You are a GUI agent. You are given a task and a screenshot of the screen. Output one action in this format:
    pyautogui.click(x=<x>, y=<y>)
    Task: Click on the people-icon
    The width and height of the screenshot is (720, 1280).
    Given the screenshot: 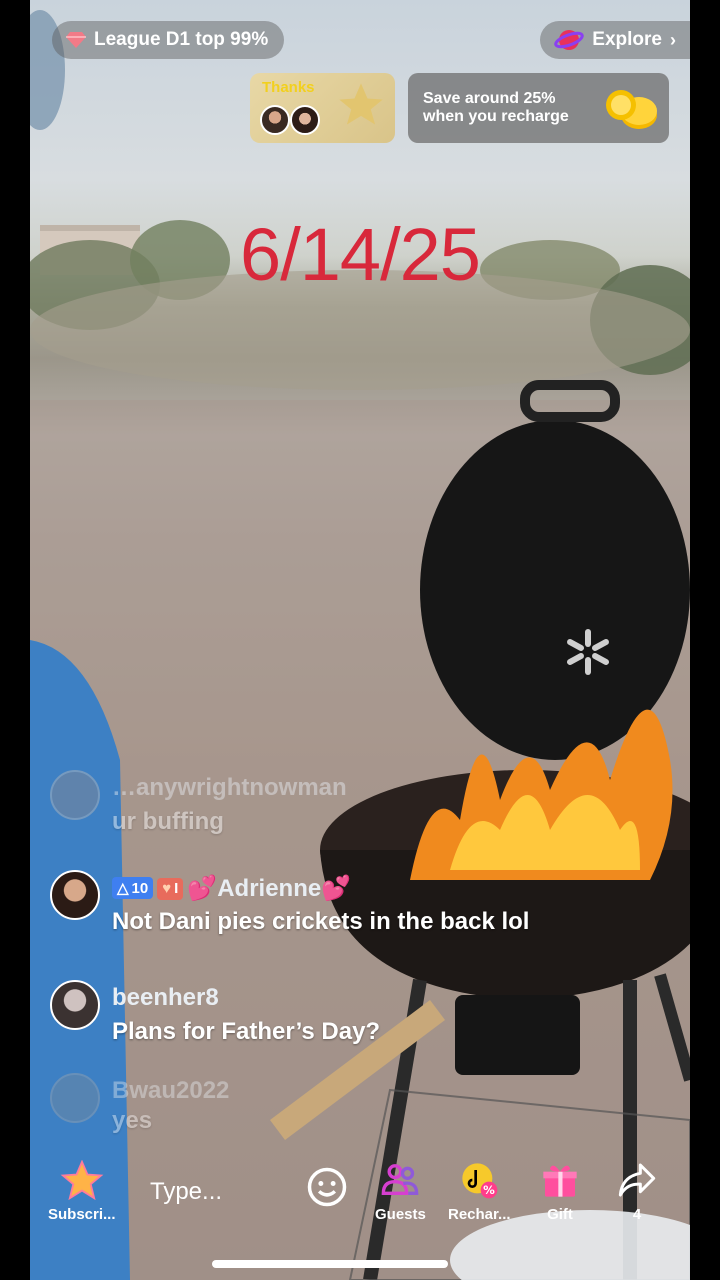 What is the action you would take?
    pyautogui.click(x=400, y=1179)
    